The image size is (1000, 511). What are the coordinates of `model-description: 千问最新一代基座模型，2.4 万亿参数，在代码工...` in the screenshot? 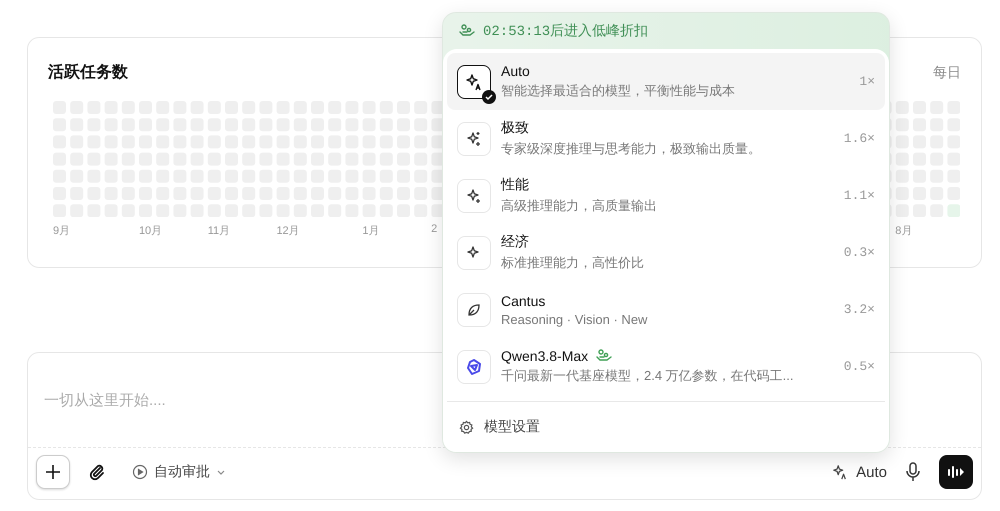 It's located at (648, 376).